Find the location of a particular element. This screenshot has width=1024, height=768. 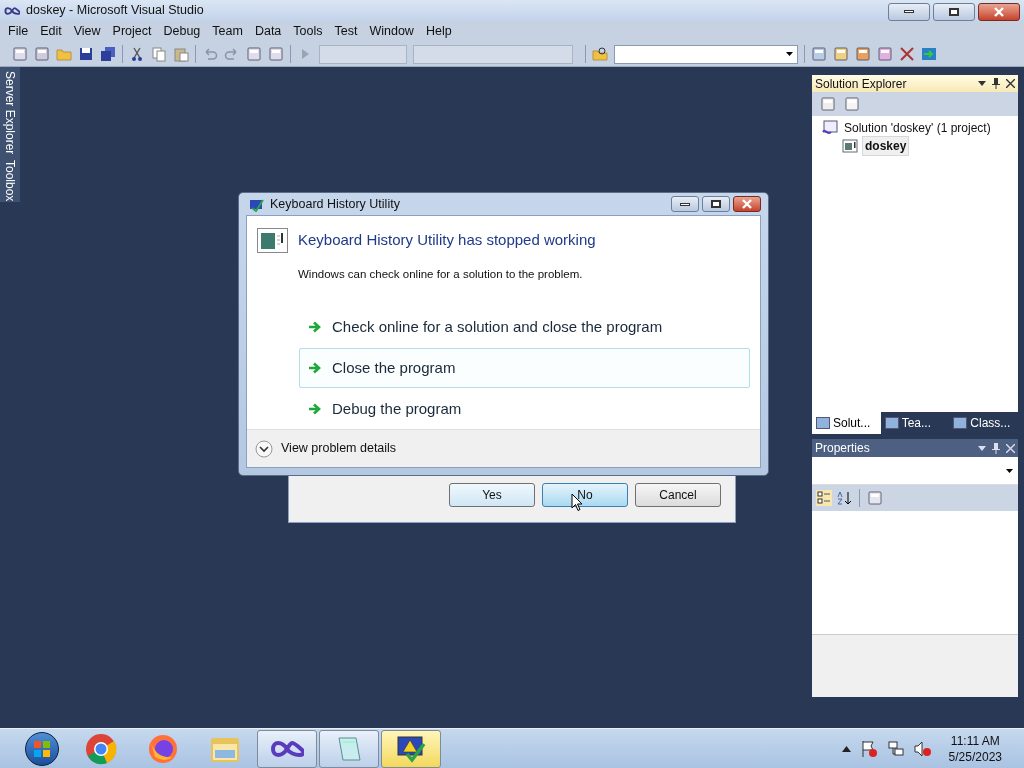

windows-logo-icon is located at coordinates (42, 748).